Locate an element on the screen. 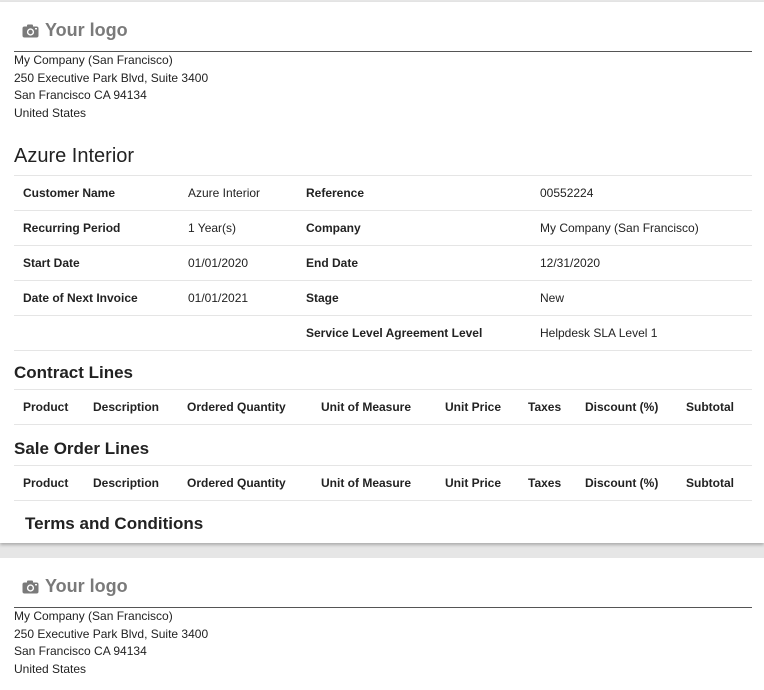 The height and width of the screenshot is (690, 764). sale-order-lines-title: Sale Order Lines is located at coordinates (82, 448).